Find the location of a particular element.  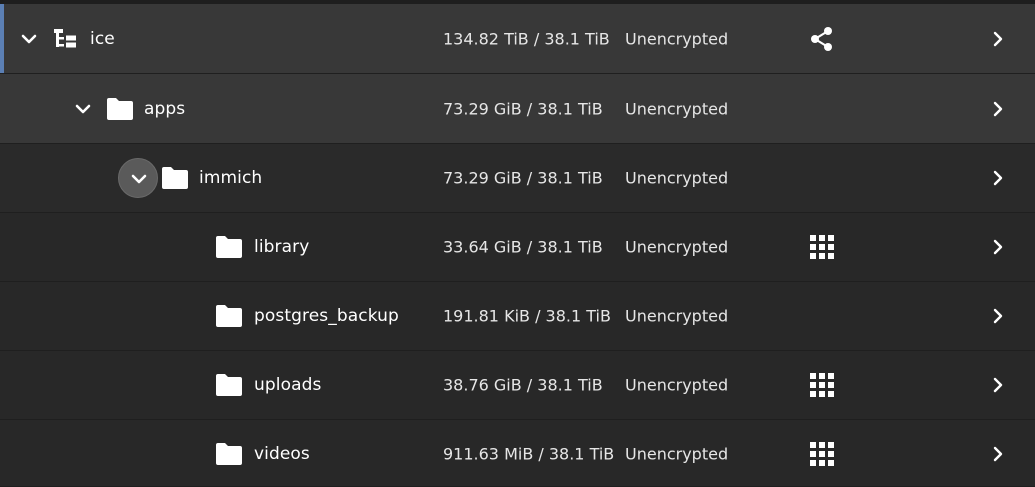

dataset-used: 134.82 TiB / 38.1 TiB is located at coordinates (526, 38).